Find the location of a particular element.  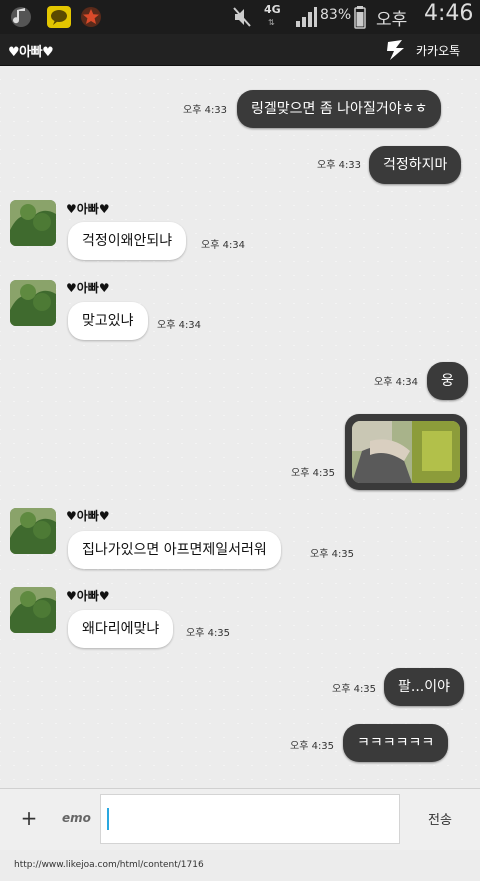

battery-icon is located at coordinates (360, 17).